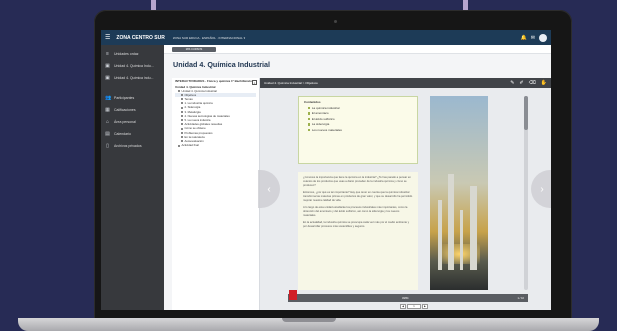 Image resolution: width=617 pixels, height=331 pixels. I want to click on chevron-left-icon: ‹, so click(269, 189).